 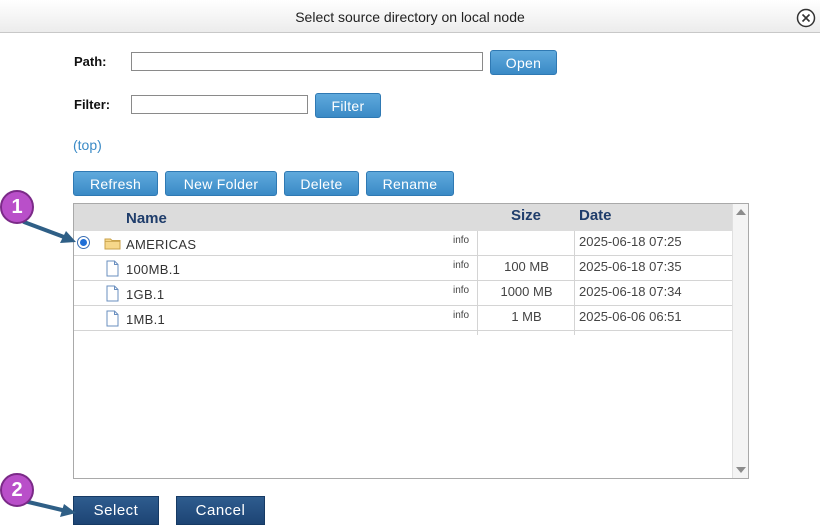 I want to click on rename-button: Rename, so click(x=410, y=183).